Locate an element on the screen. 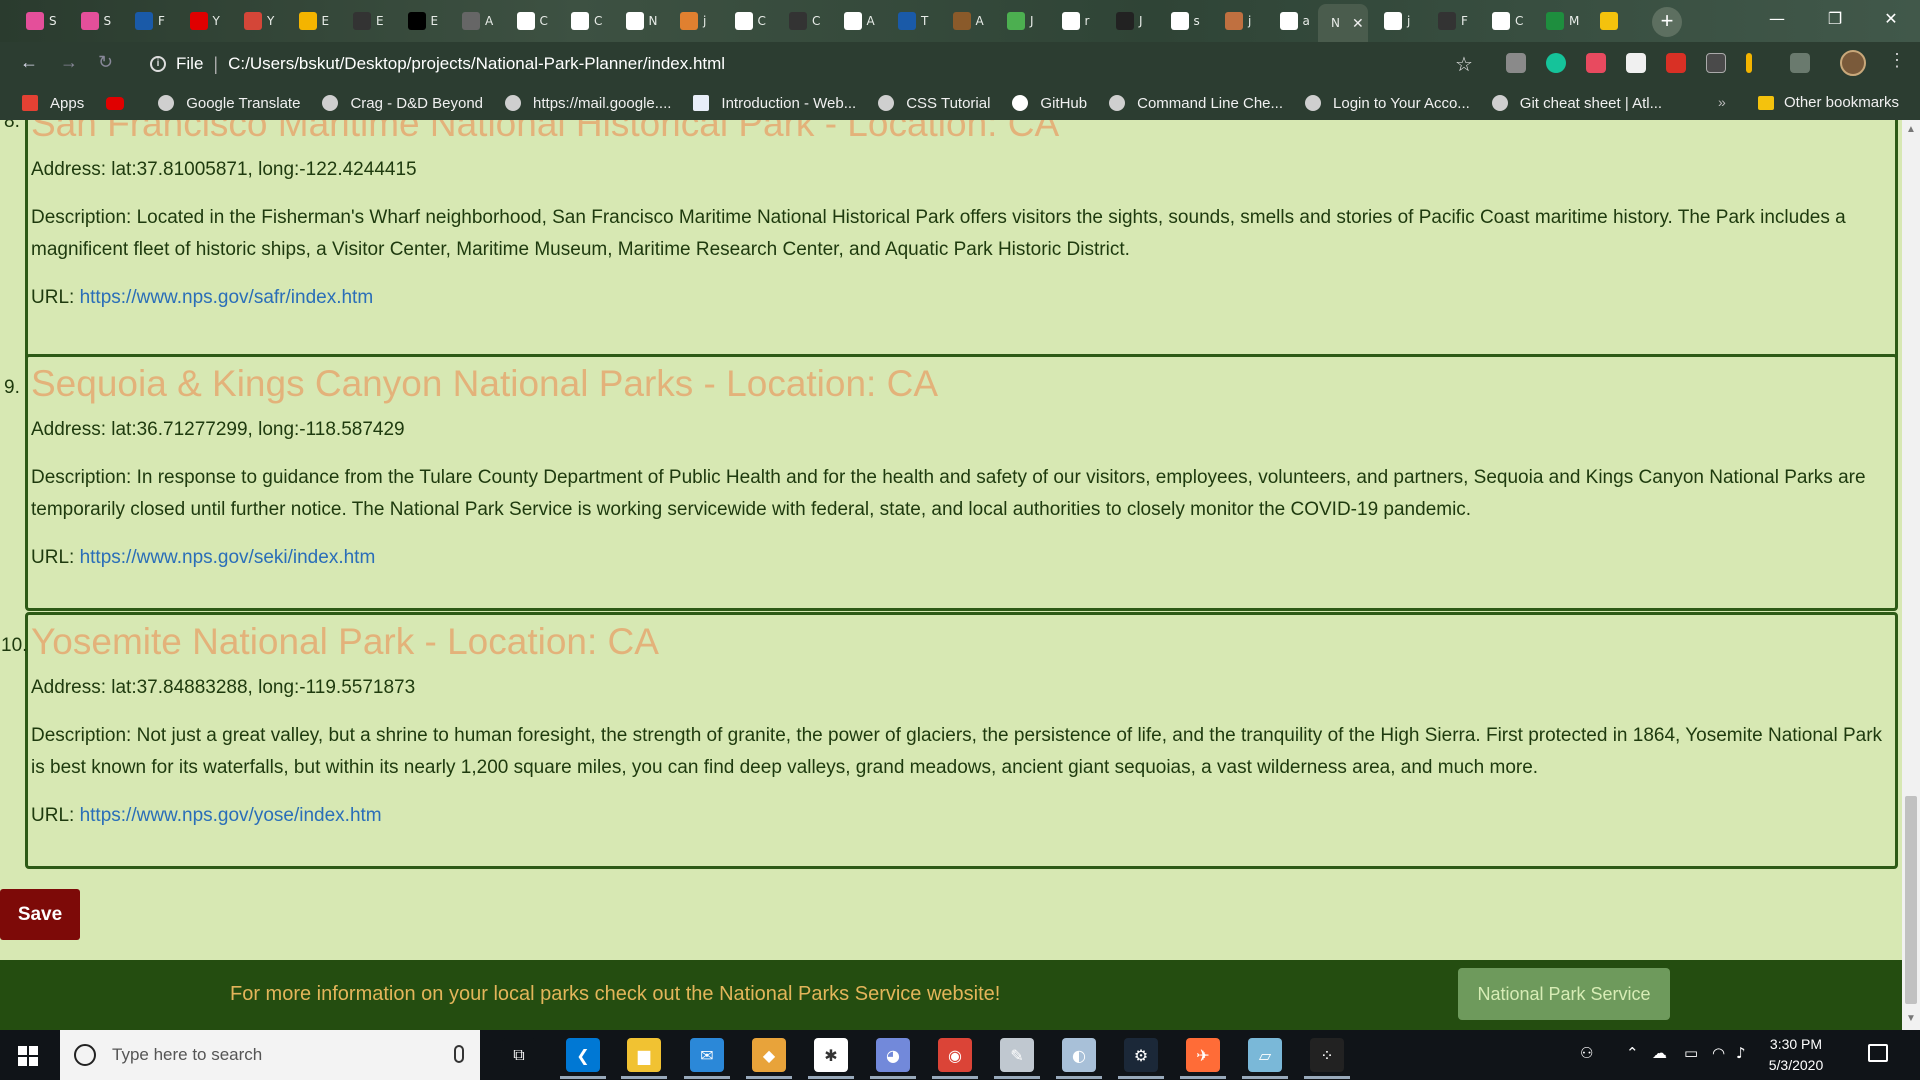 This screenshot has height=1080, width=1920. taskbar-clock: 3:30 PM 5/3/2020 is located at coordinates (1796, 1055).